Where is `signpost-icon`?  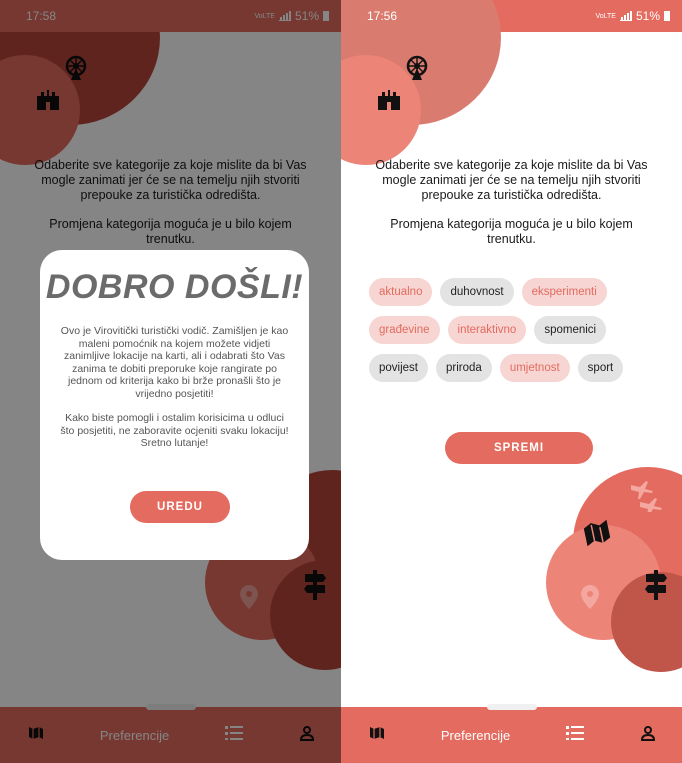
signpost-icon is located at coordinates (656, 587).